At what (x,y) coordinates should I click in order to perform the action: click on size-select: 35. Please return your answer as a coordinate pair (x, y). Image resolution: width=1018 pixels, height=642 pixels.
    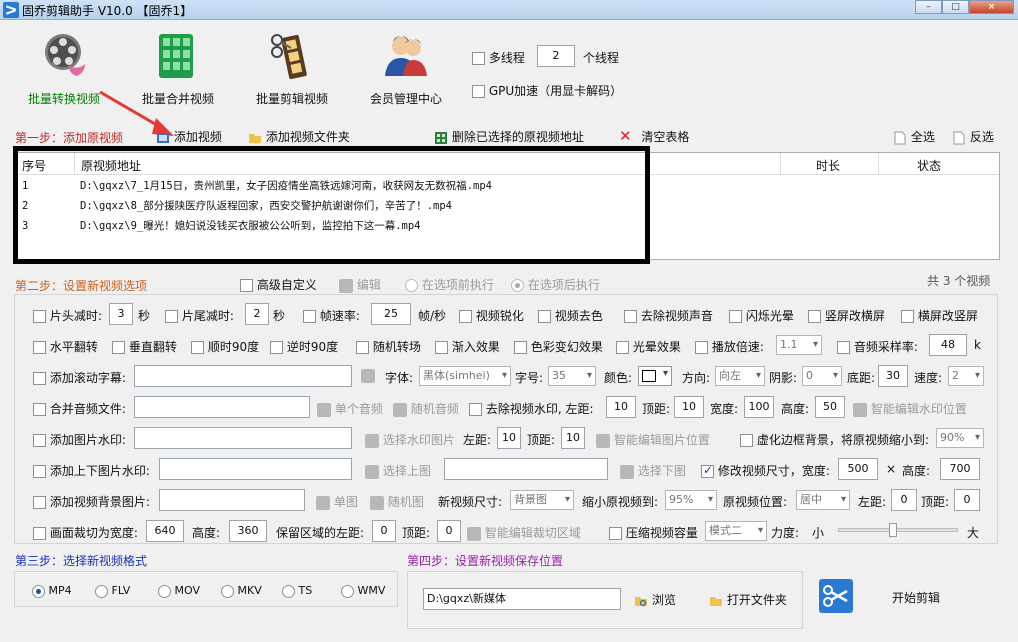
    Looking at the image, I should click on (572, 376).